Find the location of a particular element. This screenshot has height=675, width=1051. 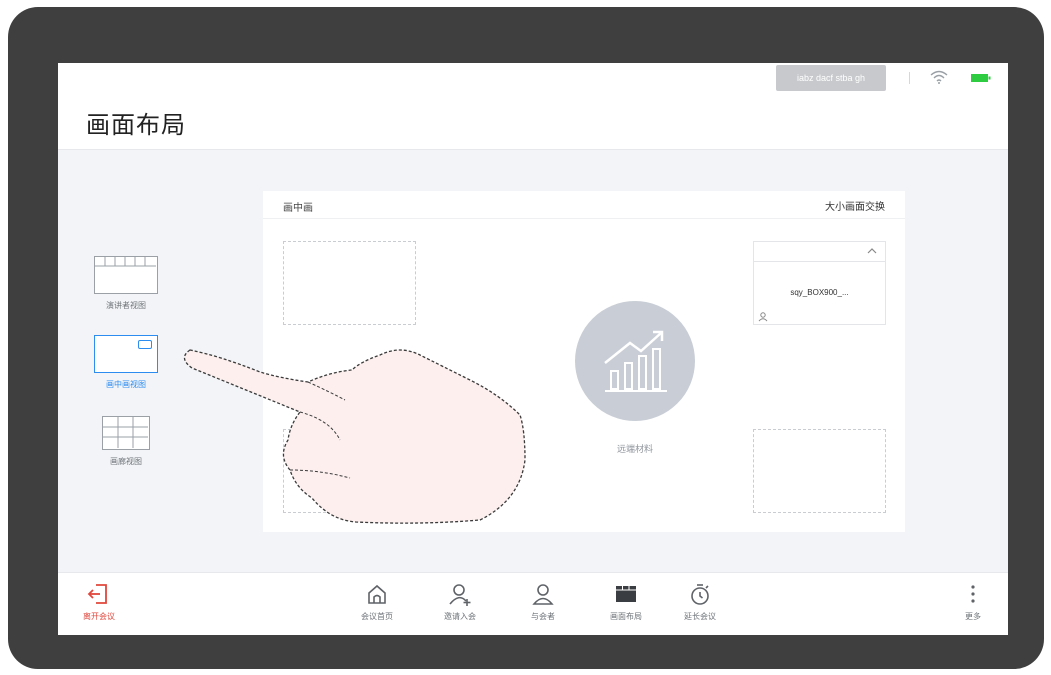

chart-trend-icon is located at coordinates (635, 361).